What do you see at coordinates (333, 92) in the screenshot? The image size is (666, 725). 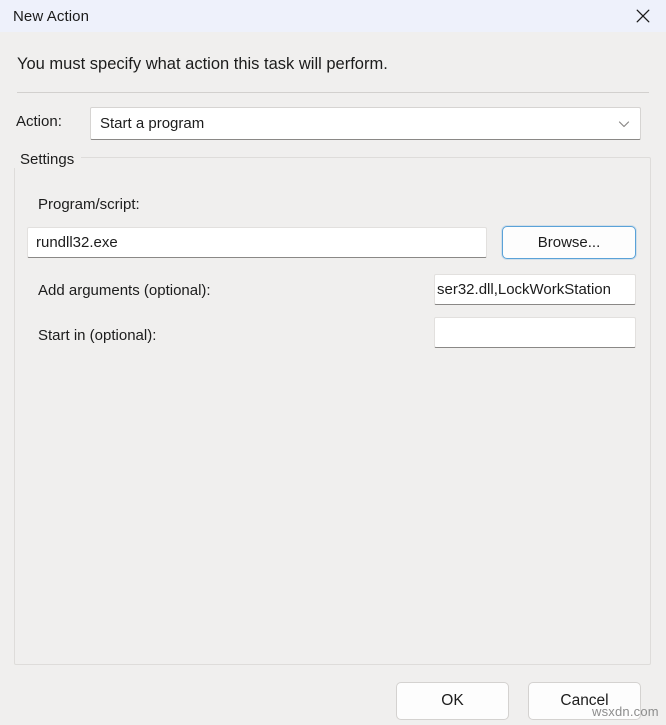 I see `header-divider` at bounding box center [333, 92].